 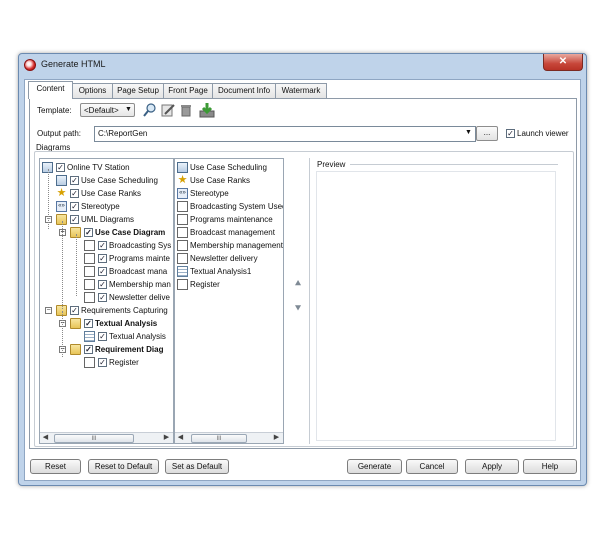 What do you see at coordinates (125, 336) in the screenshot?
I see `tree-item: ✓ Textual Analysis` at bounding box center [125, 336].